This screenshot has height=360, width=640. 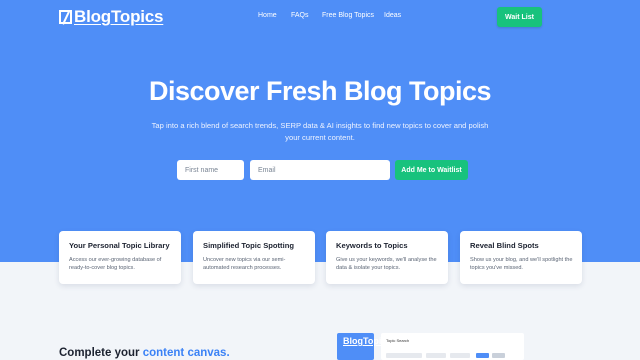 What do you see at coordinates (372, 245) in the screenshot?
I see `feature-title: Keywords to Topics` at bounding box center [372, 245].